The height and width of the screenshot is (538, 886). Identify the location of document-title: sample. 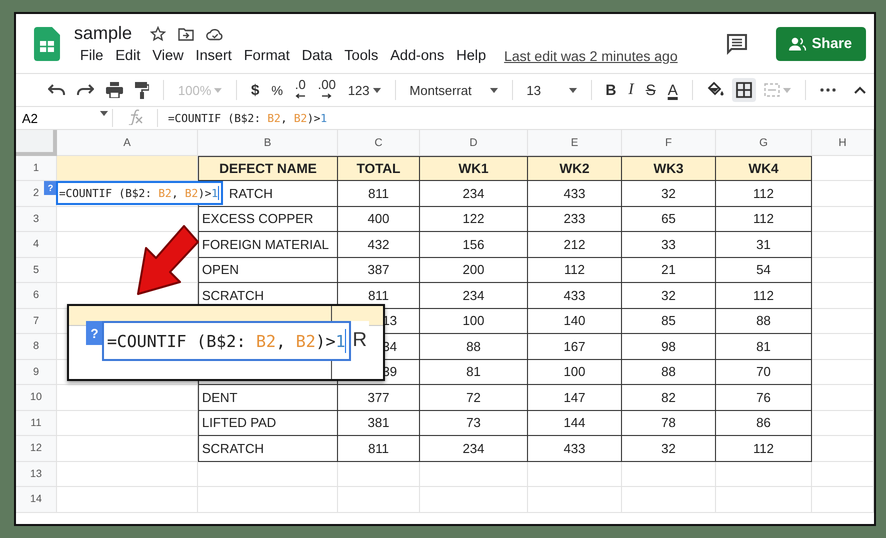
(103, 33).